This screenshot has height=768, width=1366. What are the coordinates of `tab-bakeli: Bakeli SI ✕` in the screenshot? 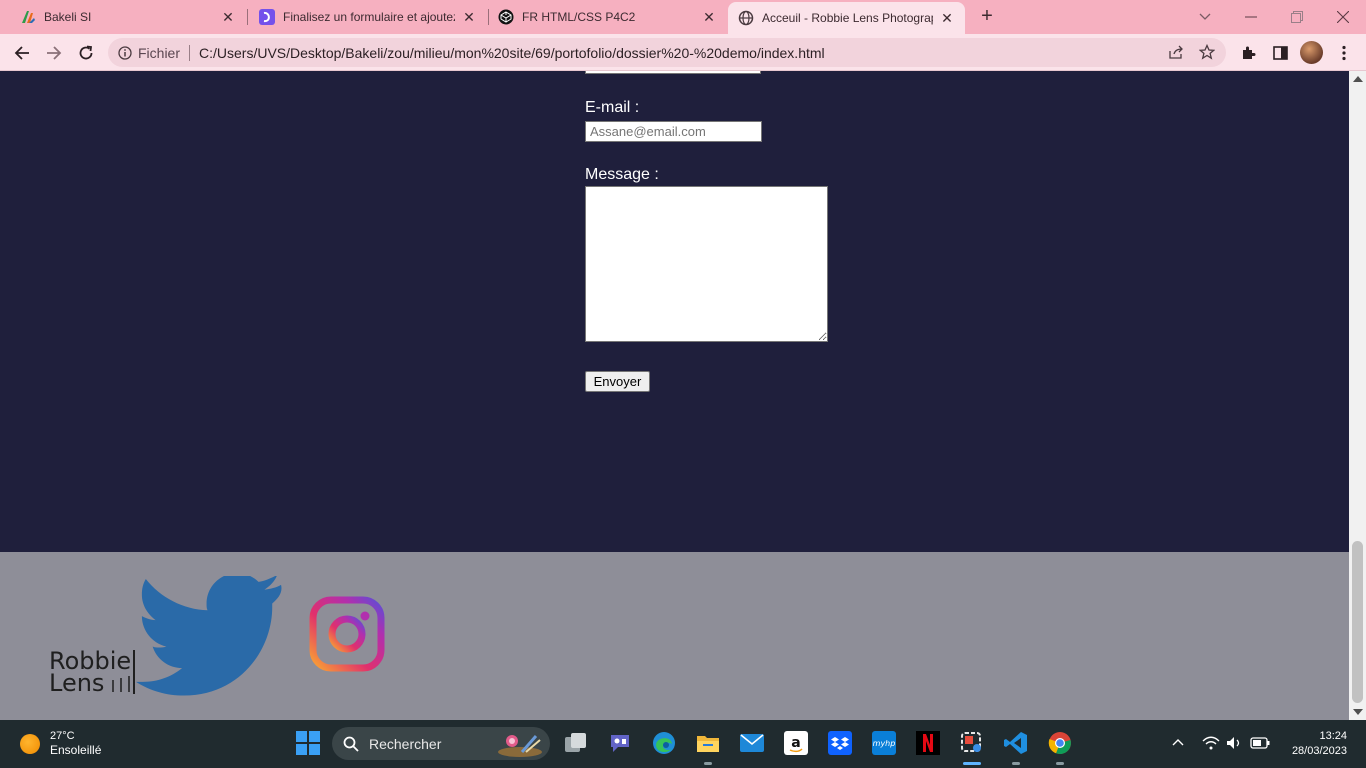 It's located at (123, 17).